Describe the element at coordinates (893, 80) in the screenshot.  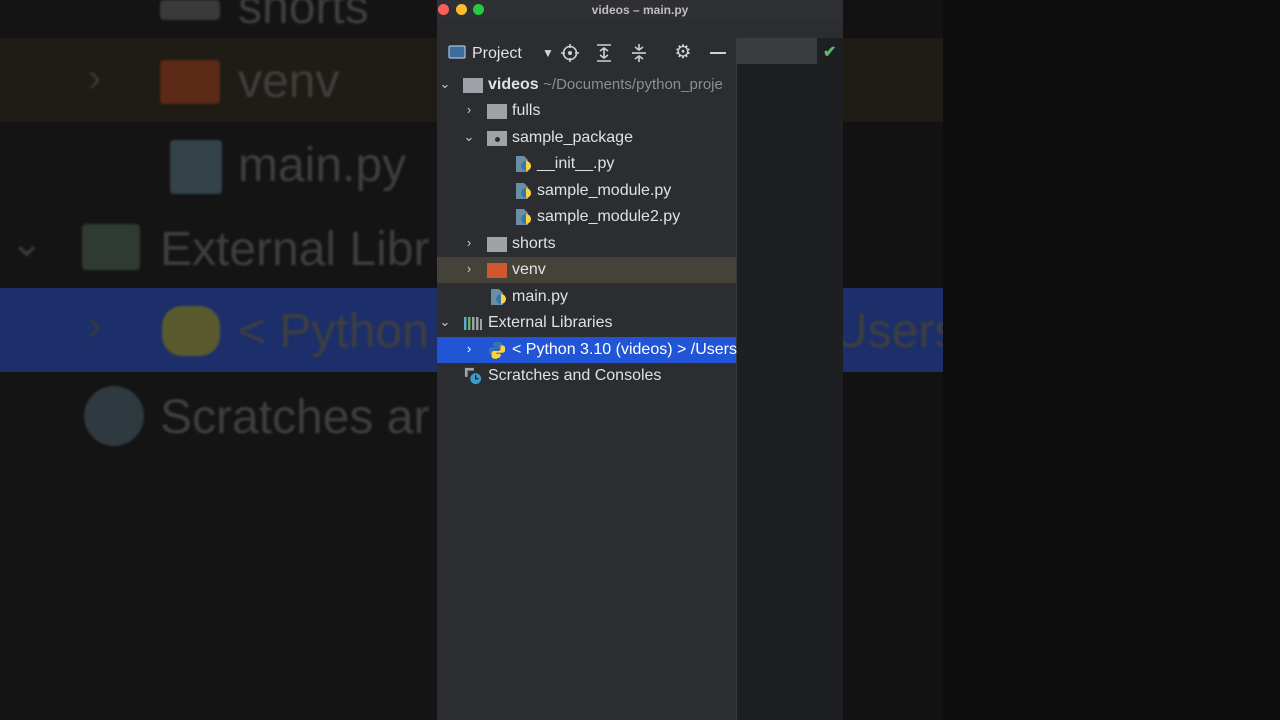
I see `bg-venv-strip` at that location.